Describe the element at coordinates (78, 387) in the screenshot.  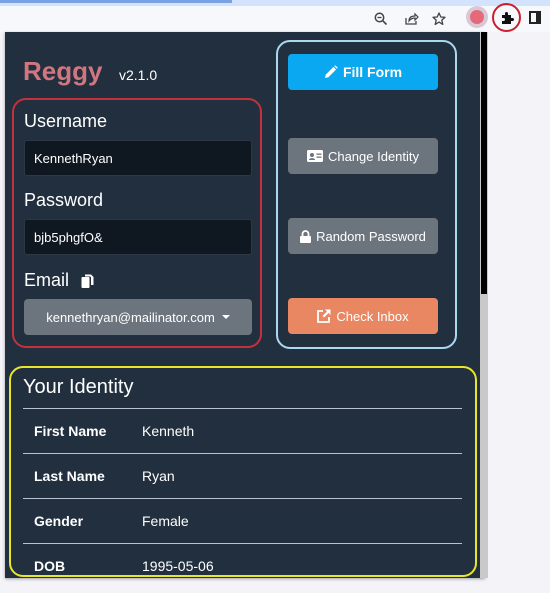
I see `identity-title: Your Identity` at that location.